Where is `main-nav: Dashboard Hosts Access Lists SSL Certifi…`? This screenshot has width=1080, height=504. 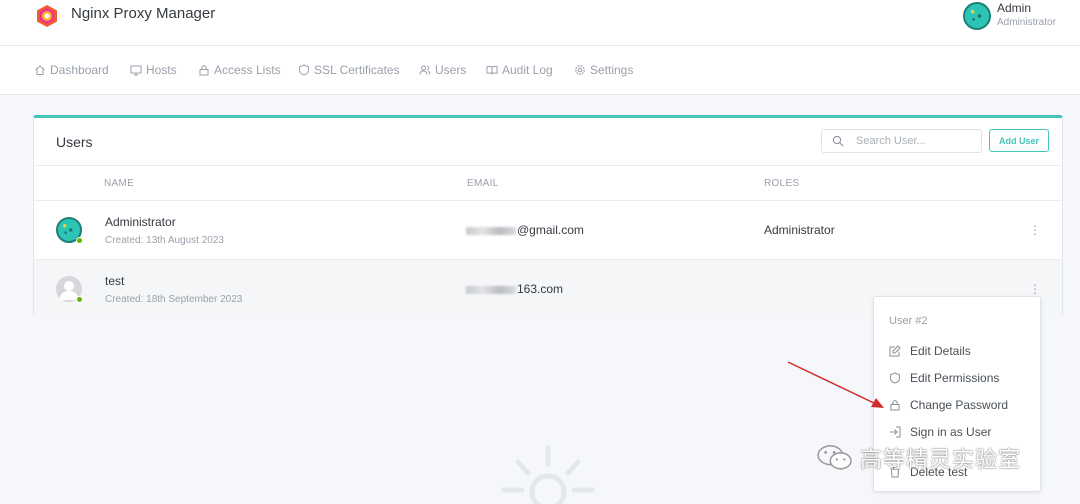 main-nav: Dashboard Hosts Access Lists SSL Certifi… is located at coordinates (540, 70).